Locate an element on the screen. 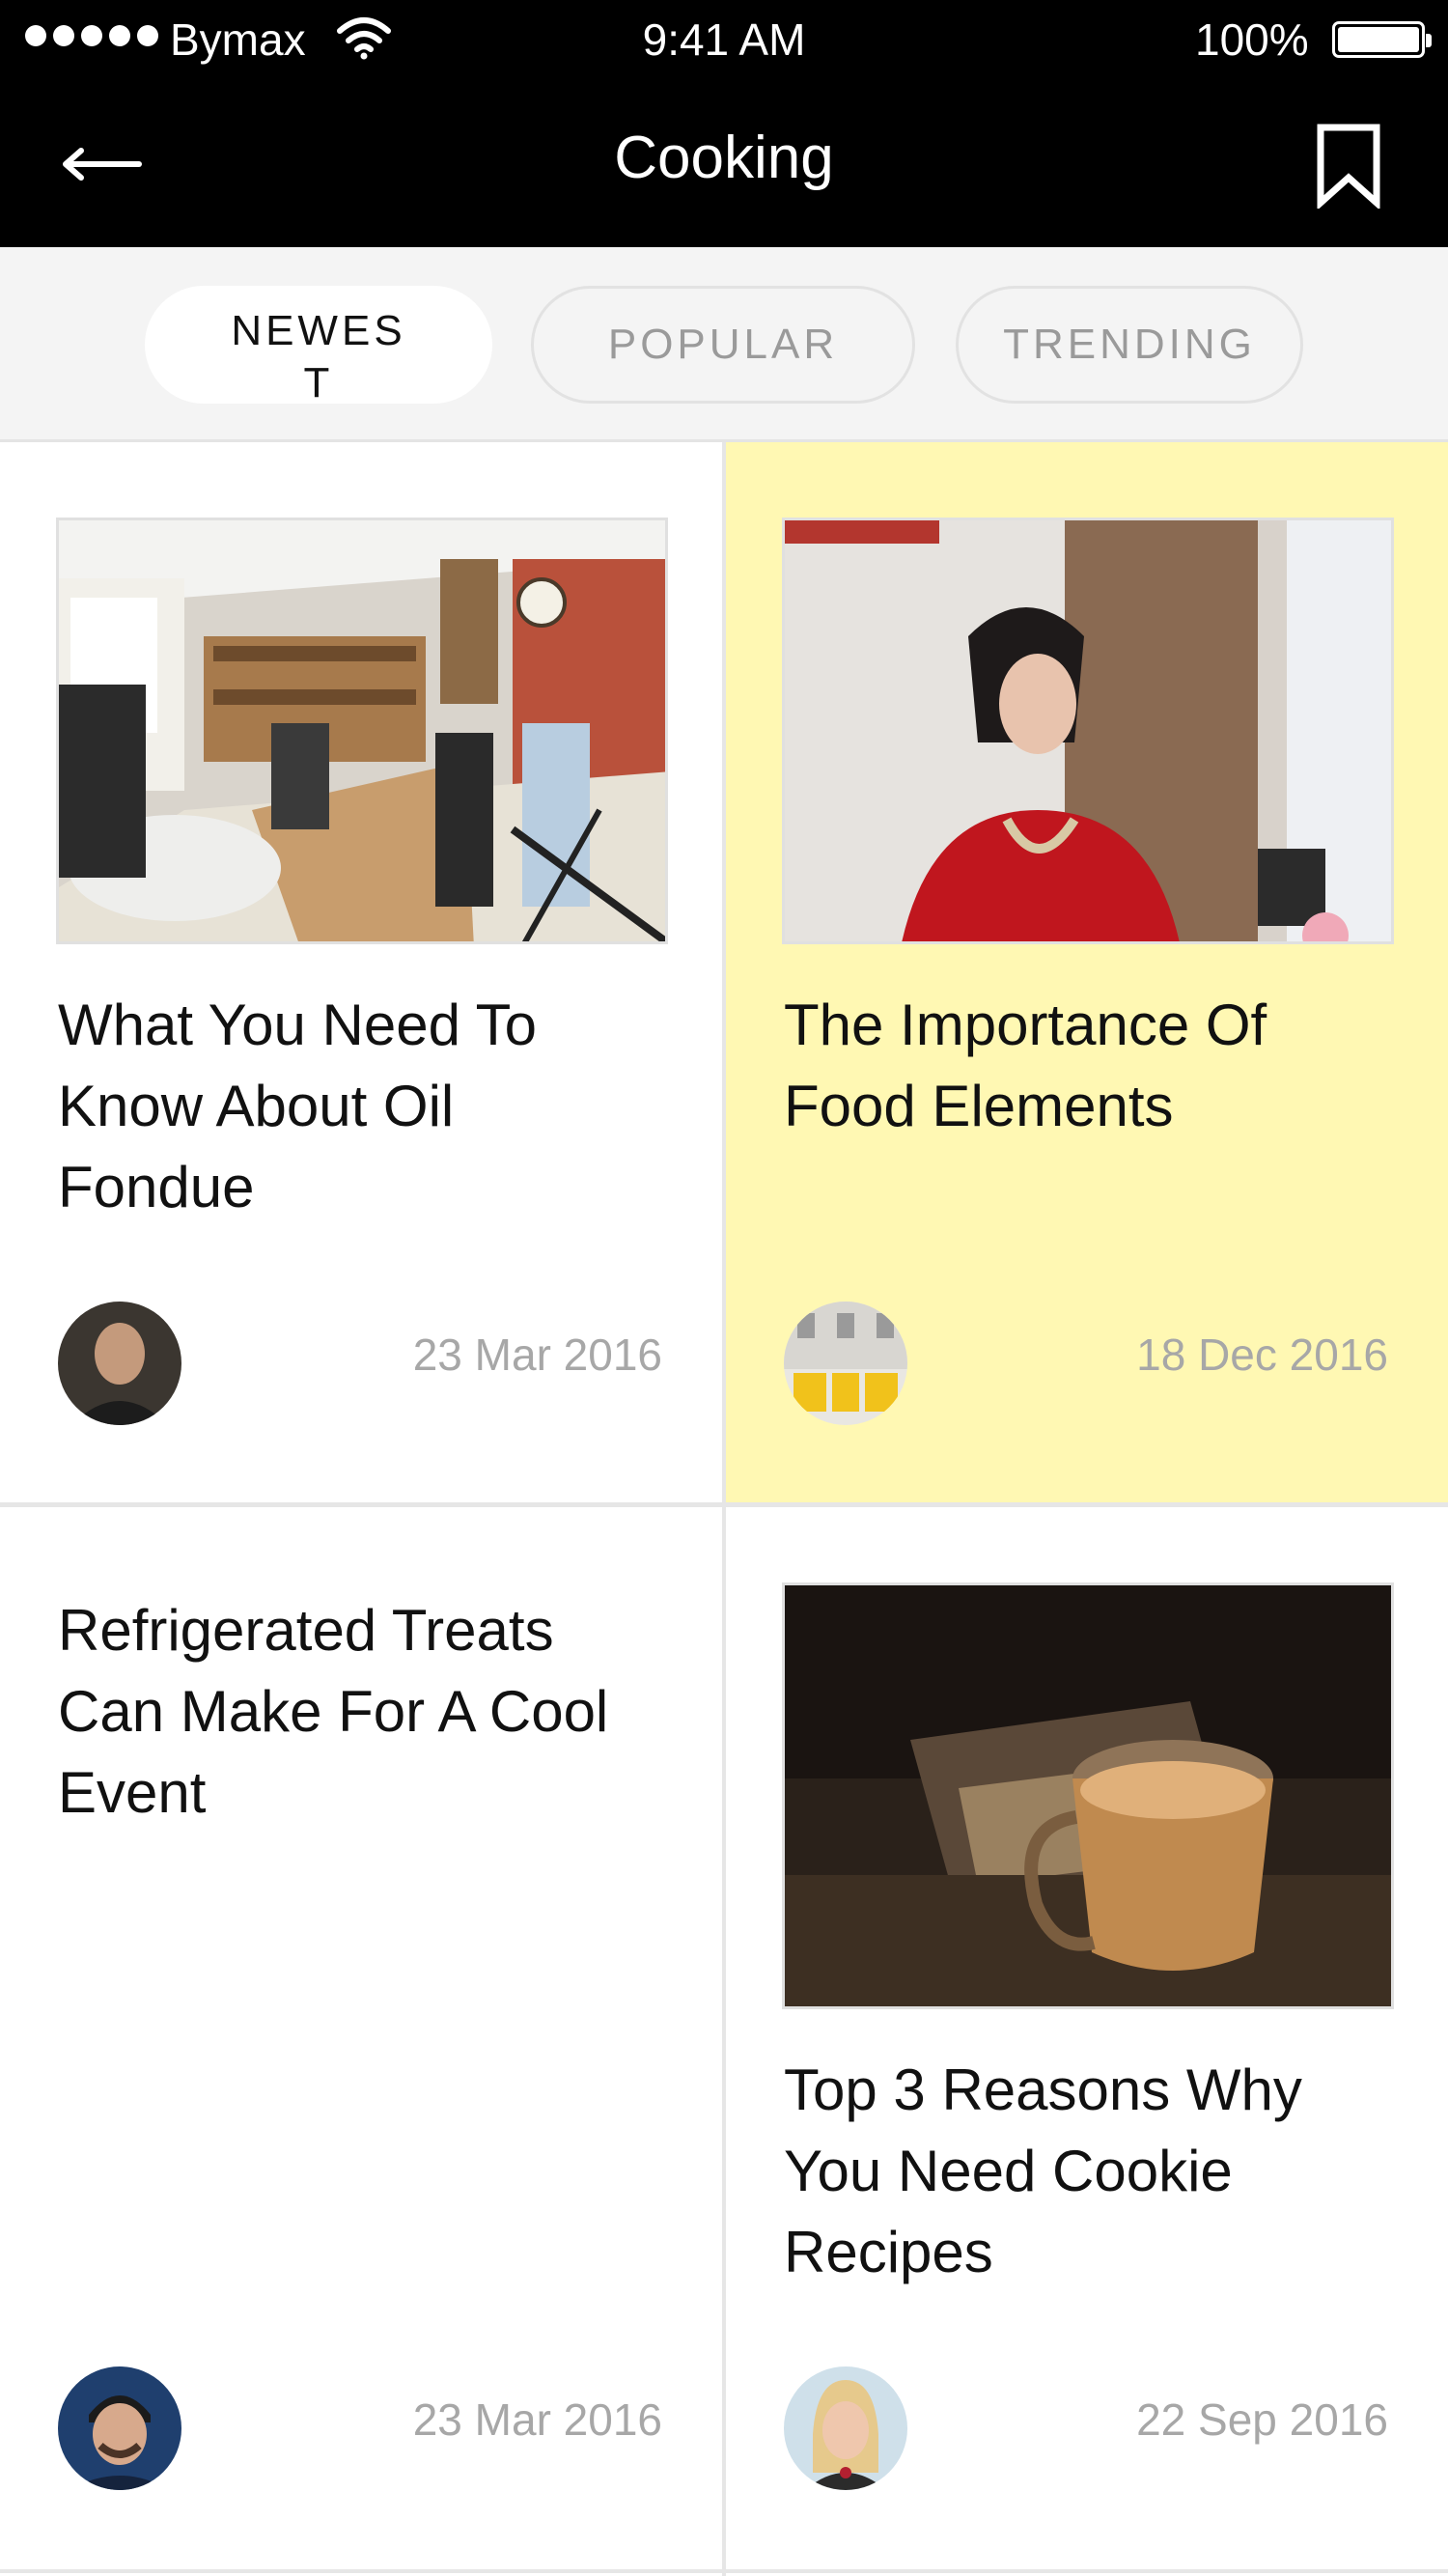 The height and width of the screenshot is (2576, 1448). cafe-photo-image is located at coordinates (362, 731).